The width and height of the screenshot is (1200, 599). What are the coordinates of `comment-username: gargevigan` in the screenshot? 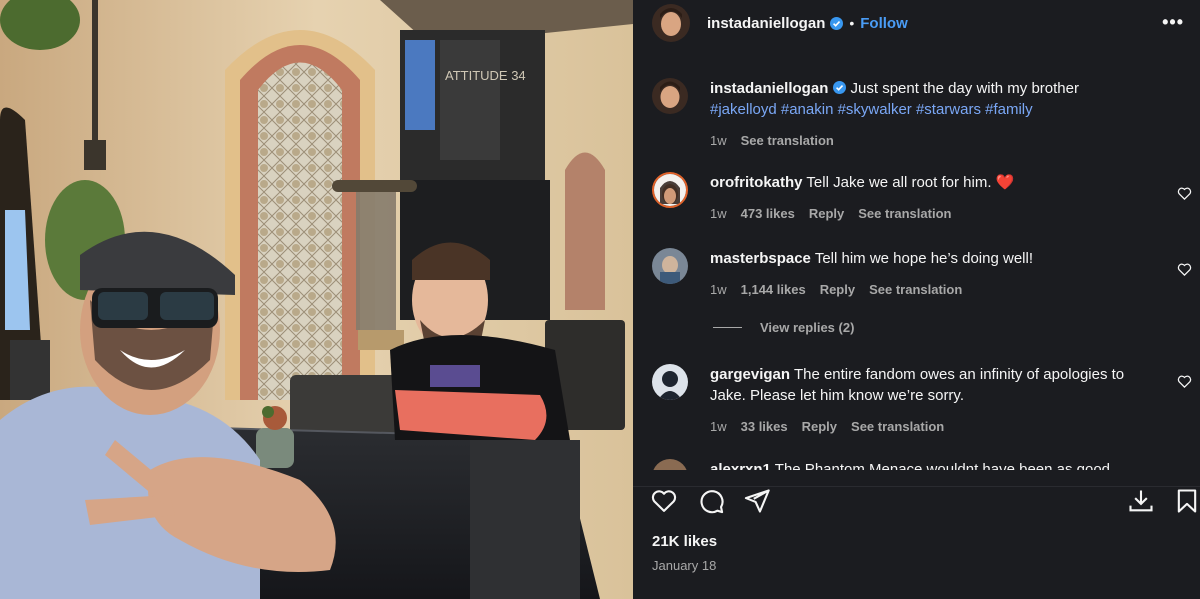 It's located at (750, 374).